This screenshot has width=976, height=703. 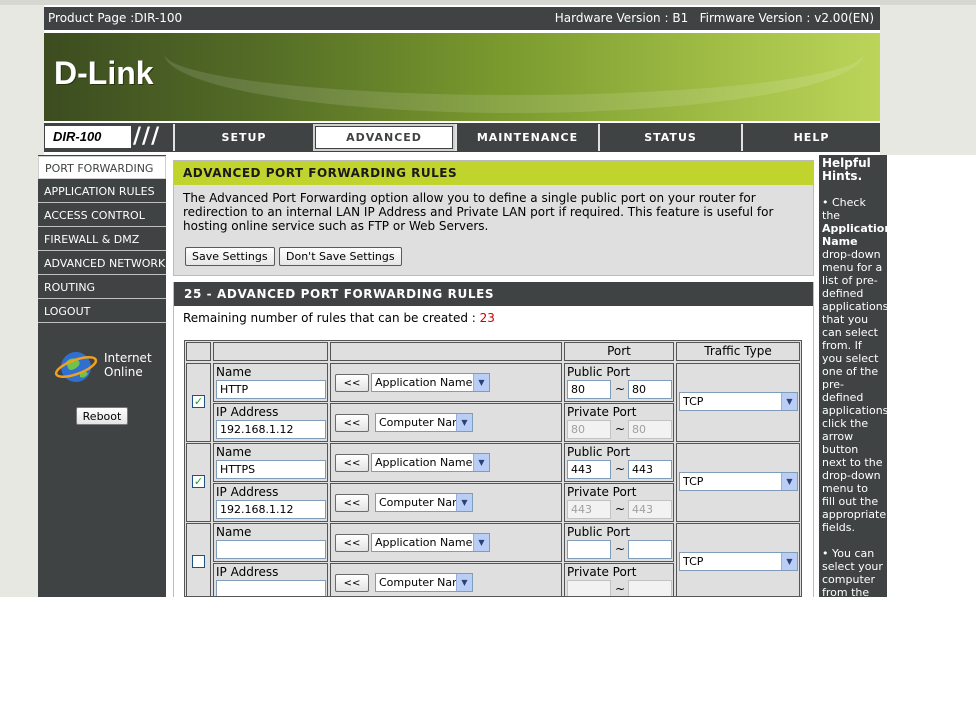 I want to click on dlink-logo: D-Link, so click(x=104, y=73).